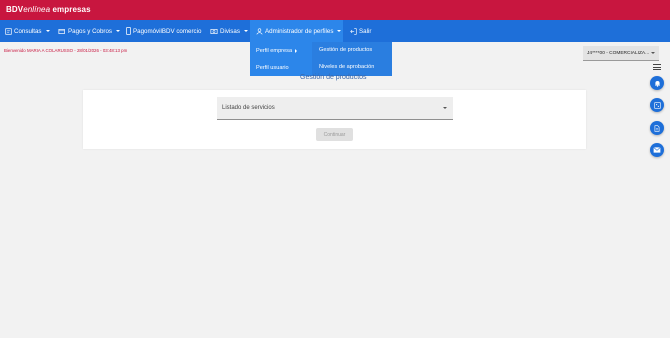 This screenshot has width=670, height=338. What do you see at coordinates (280, 59) in the screenshot?
I see `dropdown-main-list: Perfil empresa Perfil usuario` at bounding box center [280, 59].